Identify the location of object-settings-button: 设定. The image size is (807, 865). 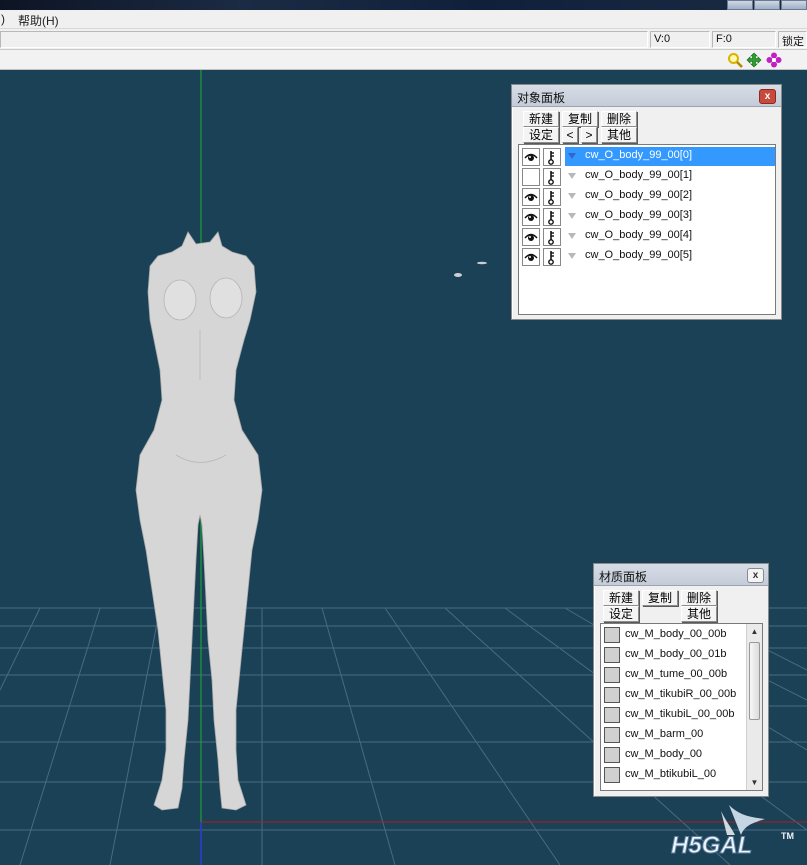
(541, 135).